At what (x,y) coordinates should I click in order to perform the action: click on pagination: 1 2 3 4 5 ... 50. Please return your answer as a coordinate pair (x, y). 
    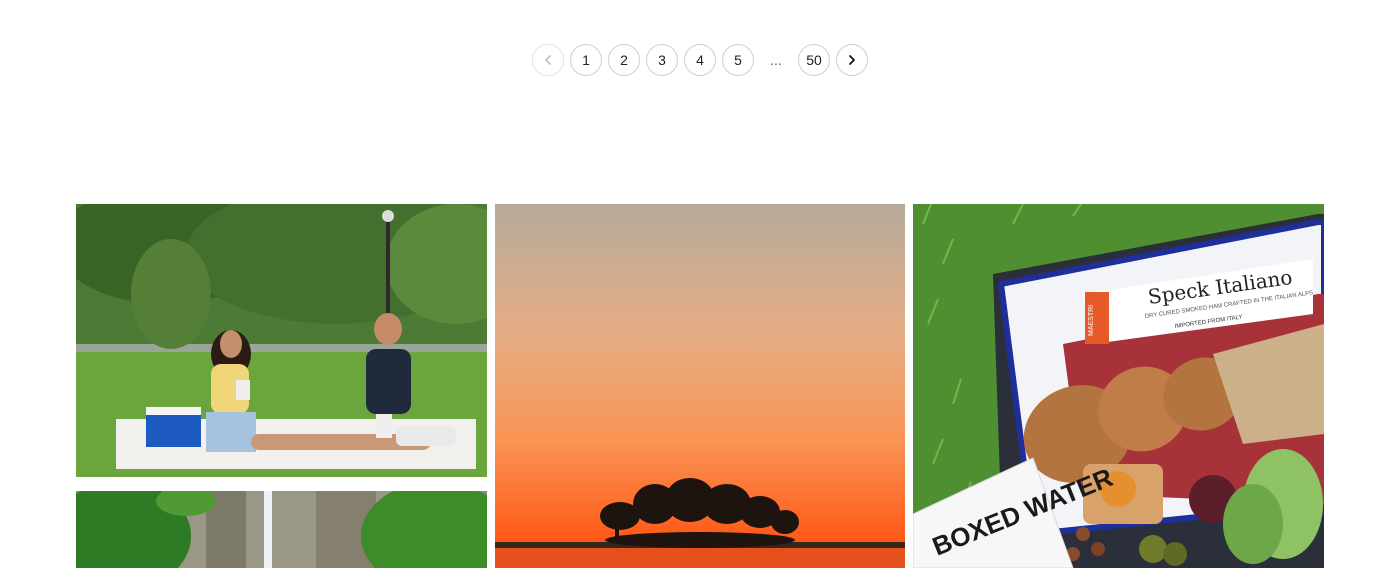
    Looking at the image, I should click on (700, 60).